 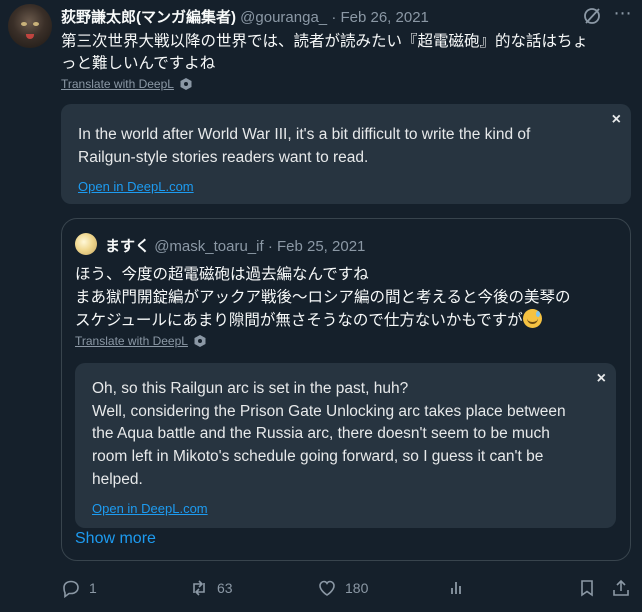 I want to click on tweet-header: 荻野謙太郎(マンガ編集者) @gouranga_ · Feb 26, 2021, so click(x=245, y=16).